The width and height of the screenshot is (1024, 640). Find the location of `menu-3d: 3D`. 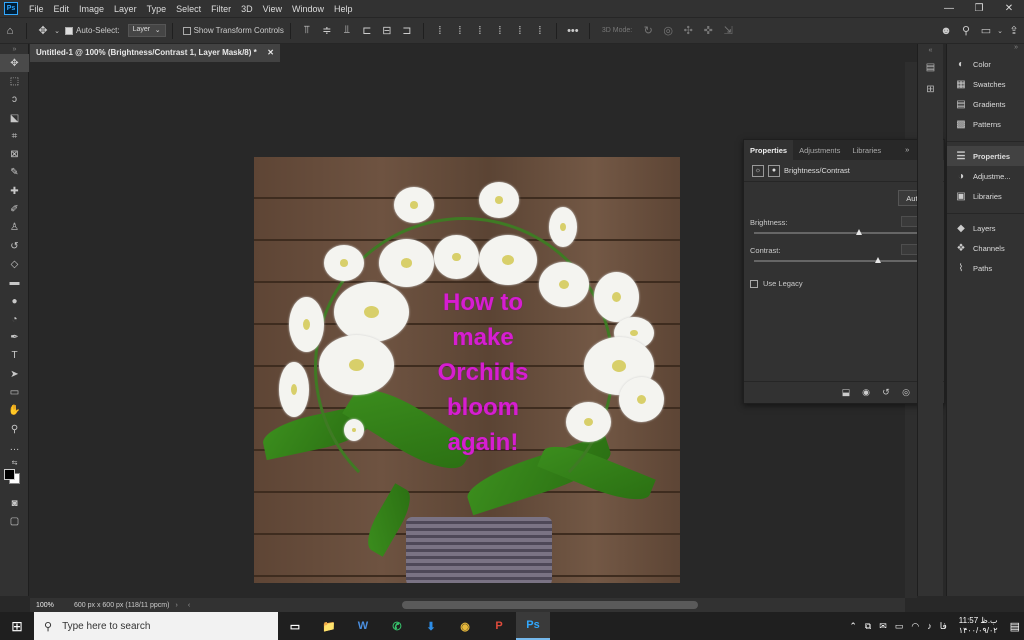

menu-3d: 3D is located at coordinates (247, 9).